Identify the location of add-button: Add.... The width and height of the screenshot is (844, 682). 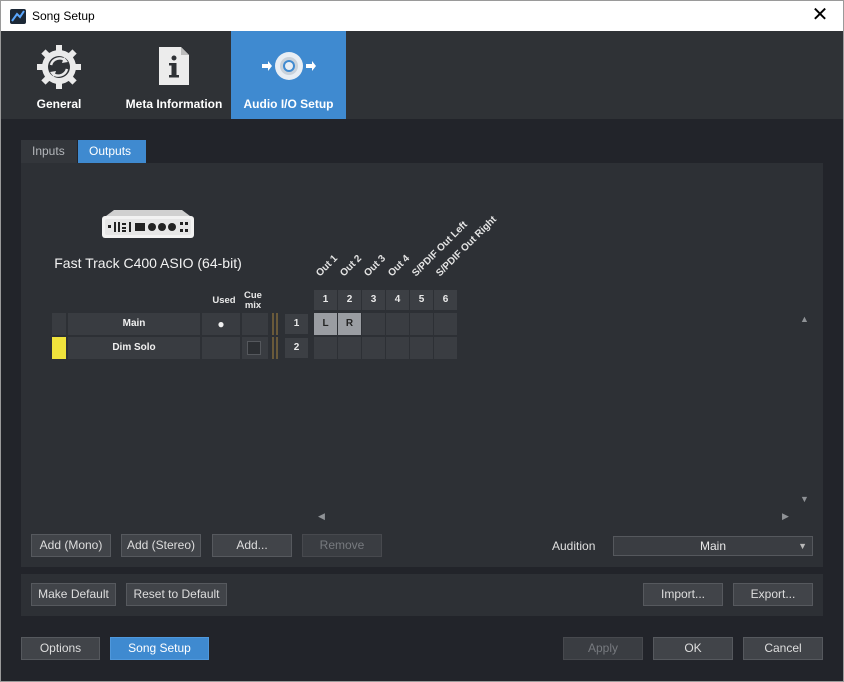
(252, 545).